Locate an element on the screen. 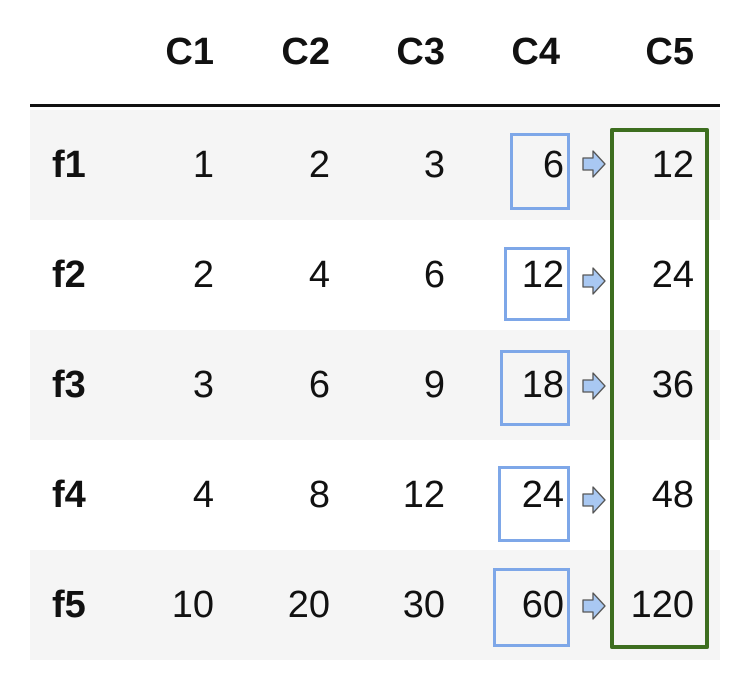  header-rule is located at coordinates (375, 105).